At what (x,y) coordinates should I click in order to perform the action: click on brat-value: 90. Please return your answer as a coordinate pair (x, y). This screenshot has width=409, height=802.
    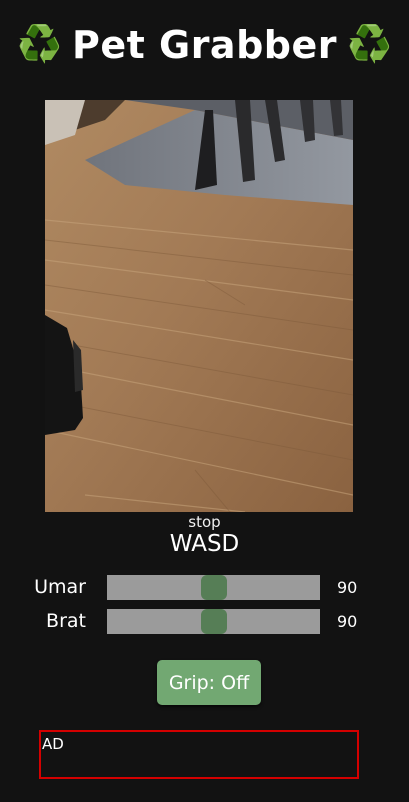
    Looking at the image, I should click on (347, 621).